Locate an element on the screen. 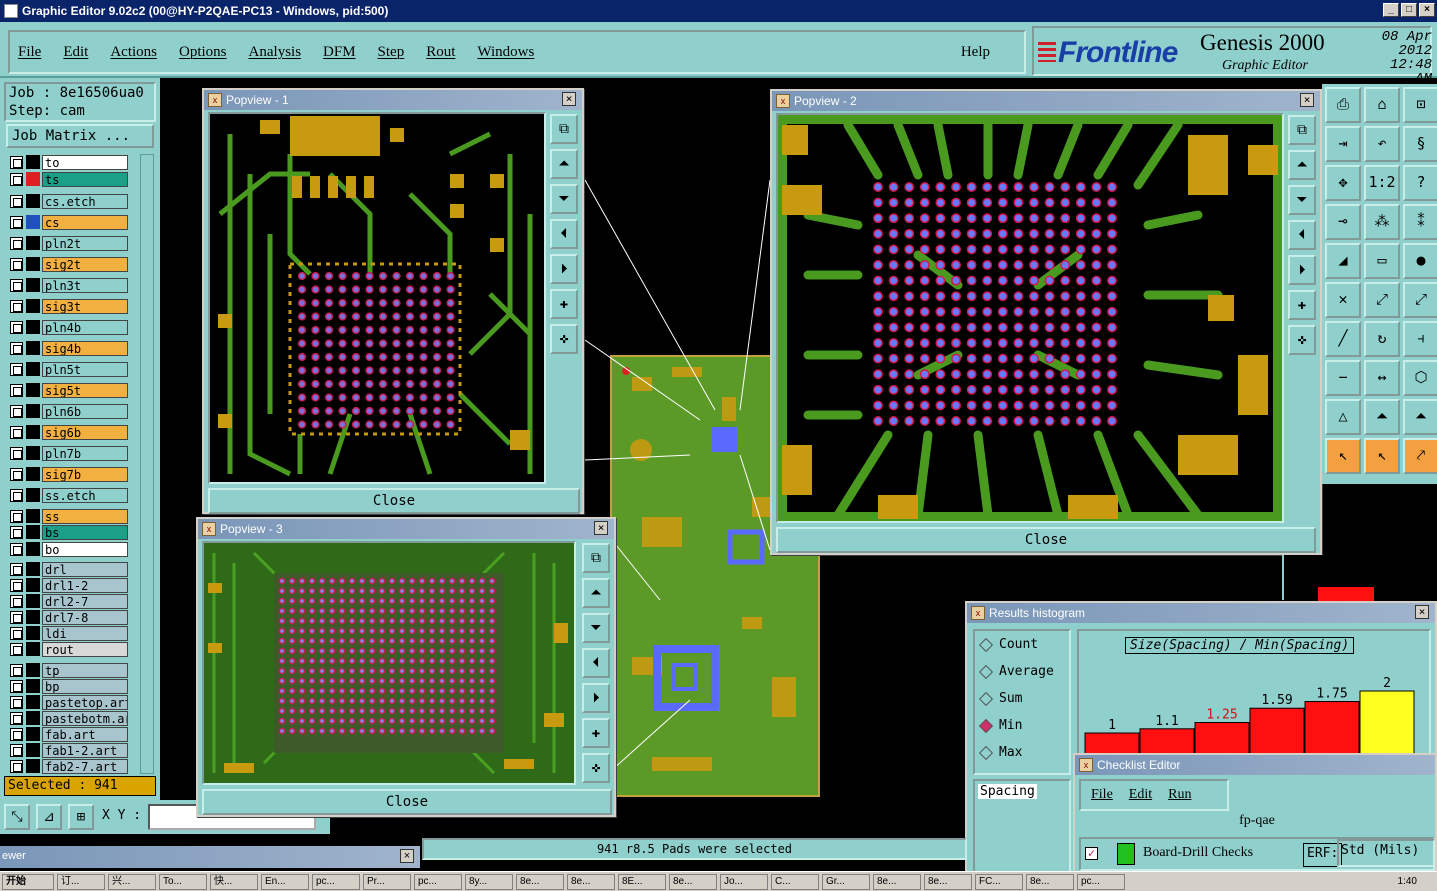  triangle-up-icon: ⏶ is located at coordinates (1382, 417).